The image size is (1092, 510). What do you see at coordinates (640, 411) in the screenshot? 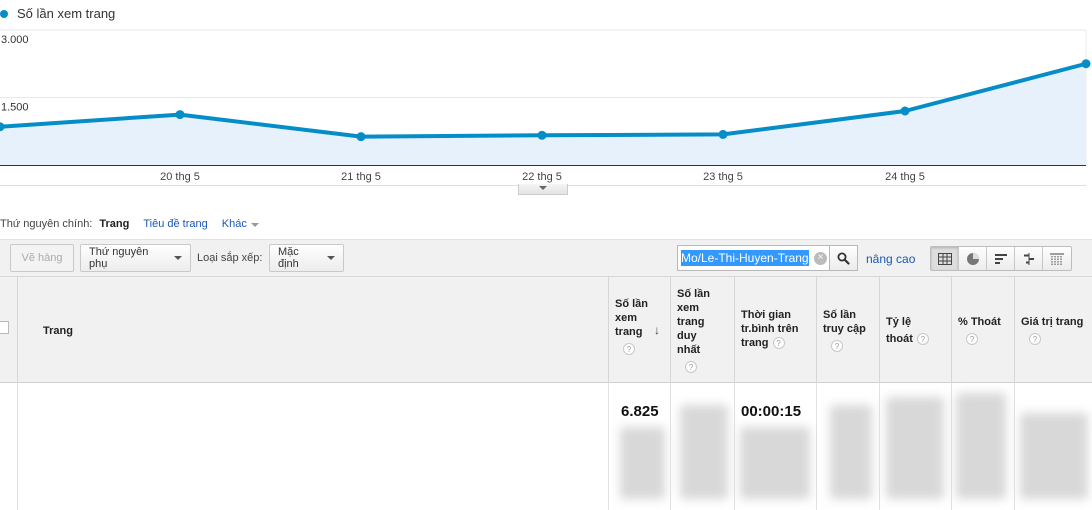
I see `total-pageviews: 6.825` at bounding box center [640, 411].